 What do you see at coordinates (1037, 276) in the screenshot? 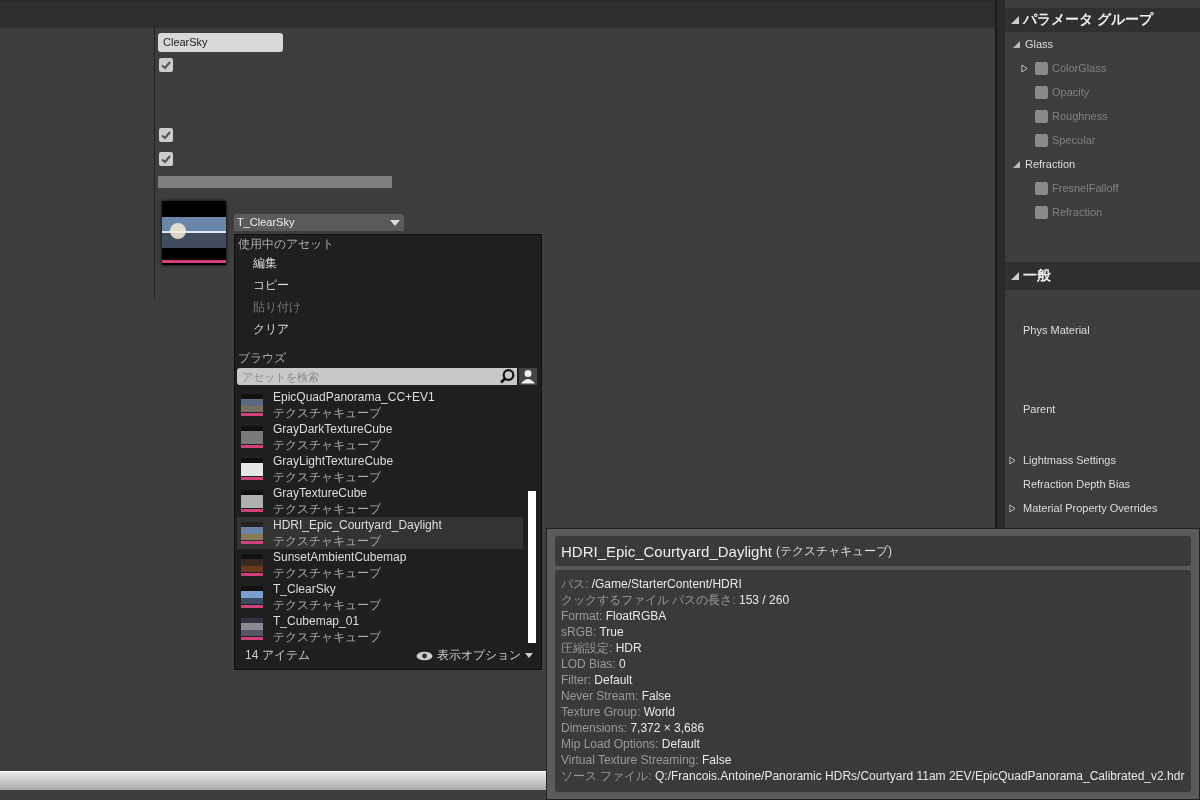
I see `section-title: 一般` at bounding box center [1037, 276].